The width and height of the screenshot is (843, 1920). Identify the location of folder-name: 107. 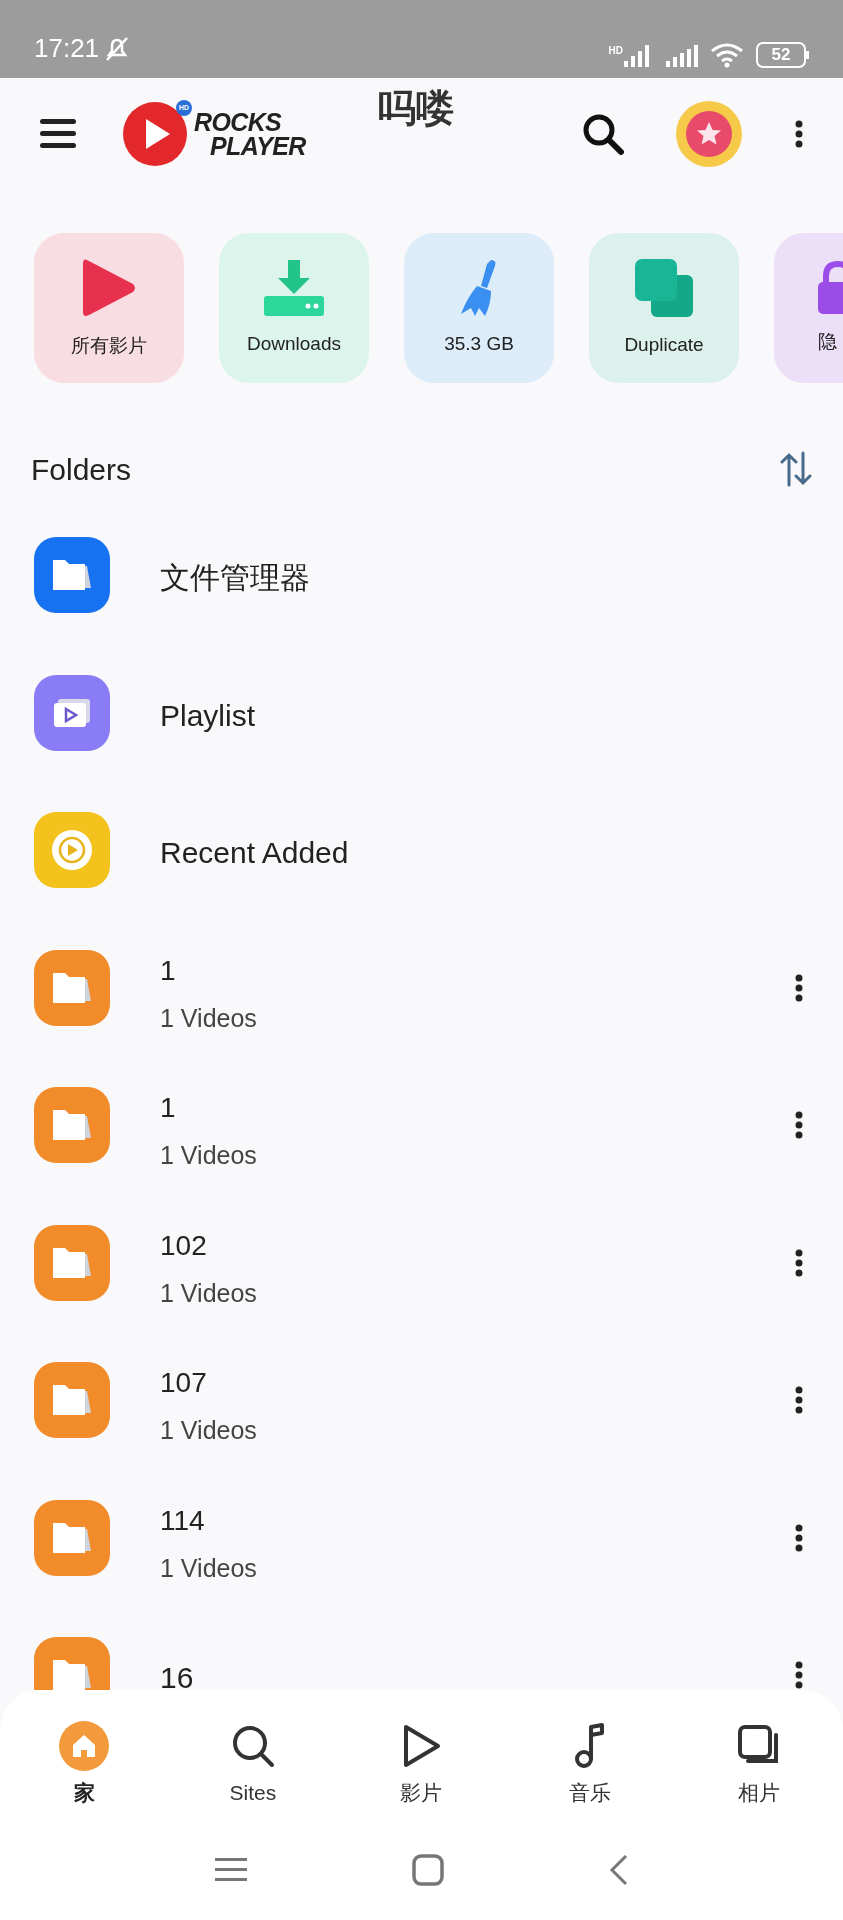
(184, 1383).